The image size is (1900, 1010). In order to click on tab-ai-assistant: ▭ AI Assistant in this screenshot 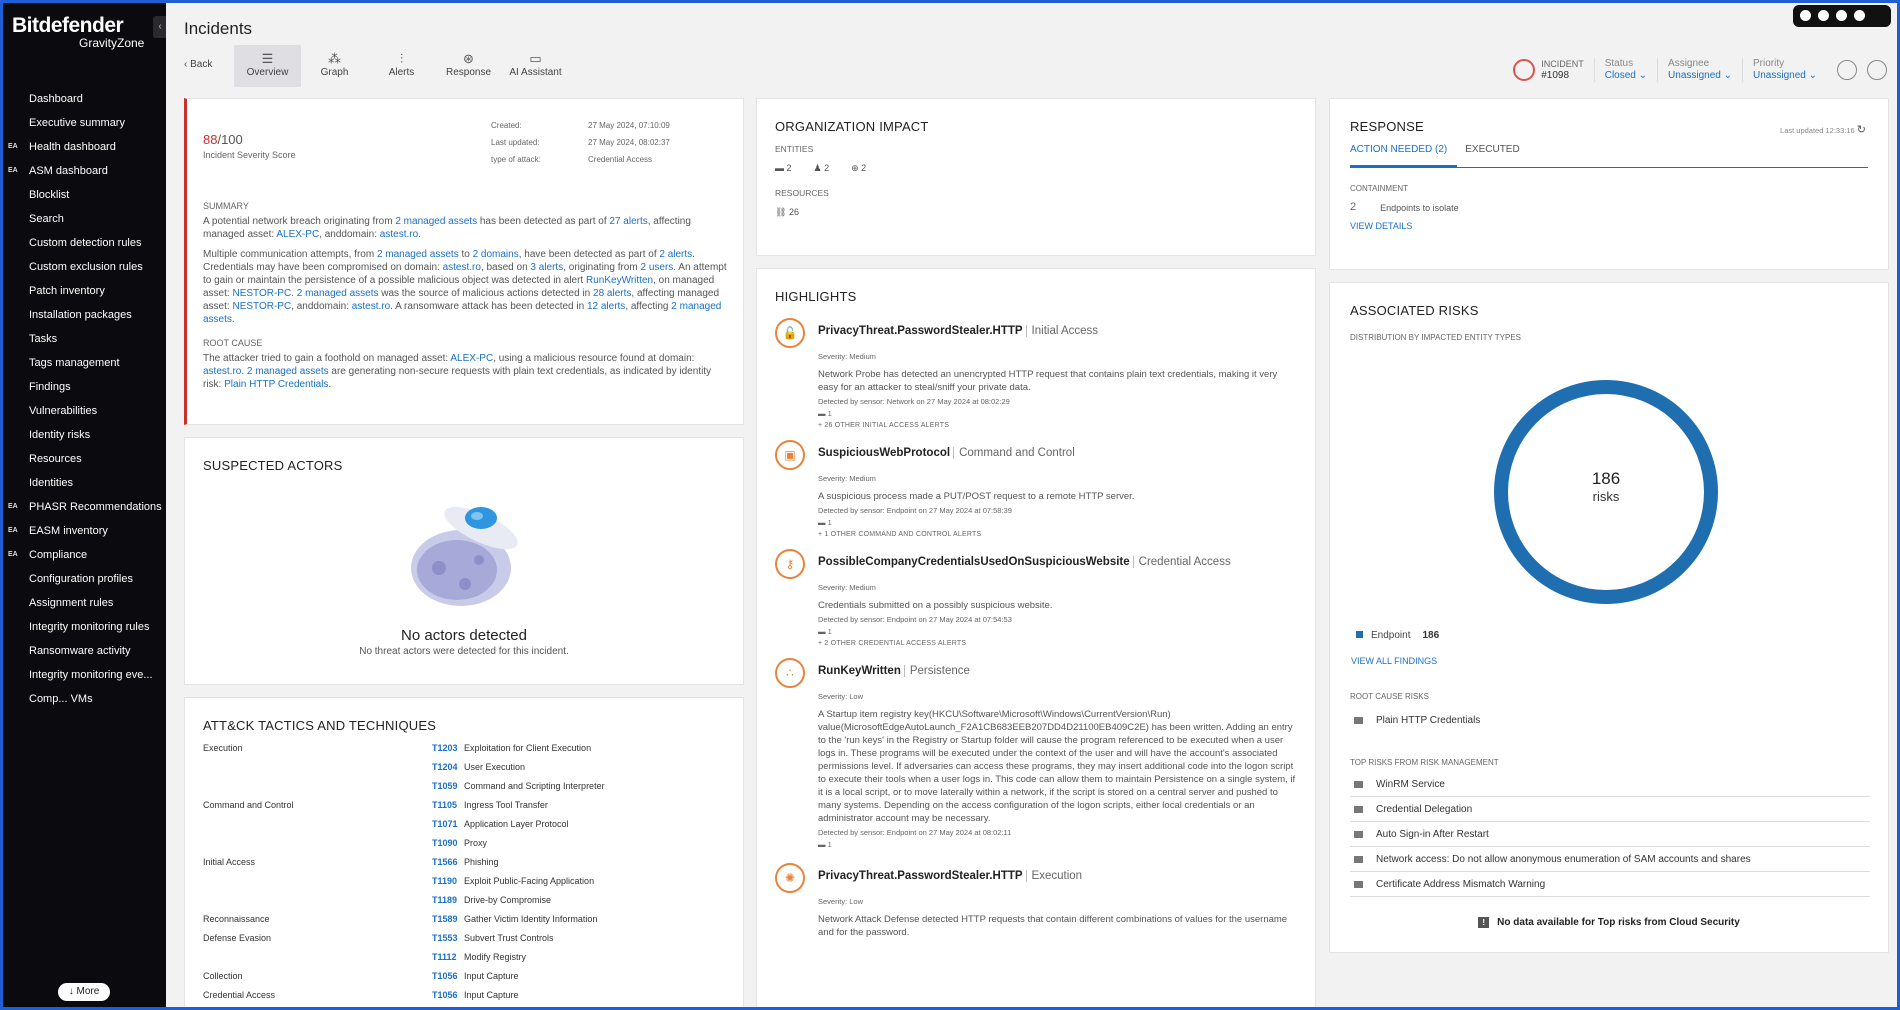, I will do `click(535, 66)`.